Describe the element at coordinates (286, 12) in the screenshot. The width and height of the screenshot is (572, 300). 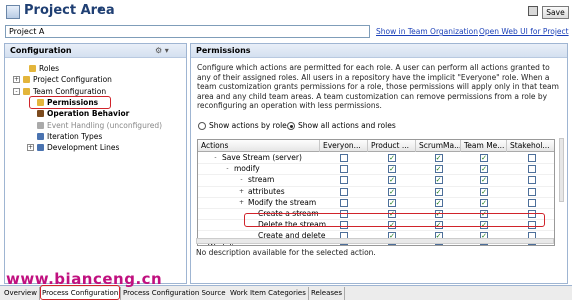
I see `editor-title-bar: Project Area ▾ Save` at that location.